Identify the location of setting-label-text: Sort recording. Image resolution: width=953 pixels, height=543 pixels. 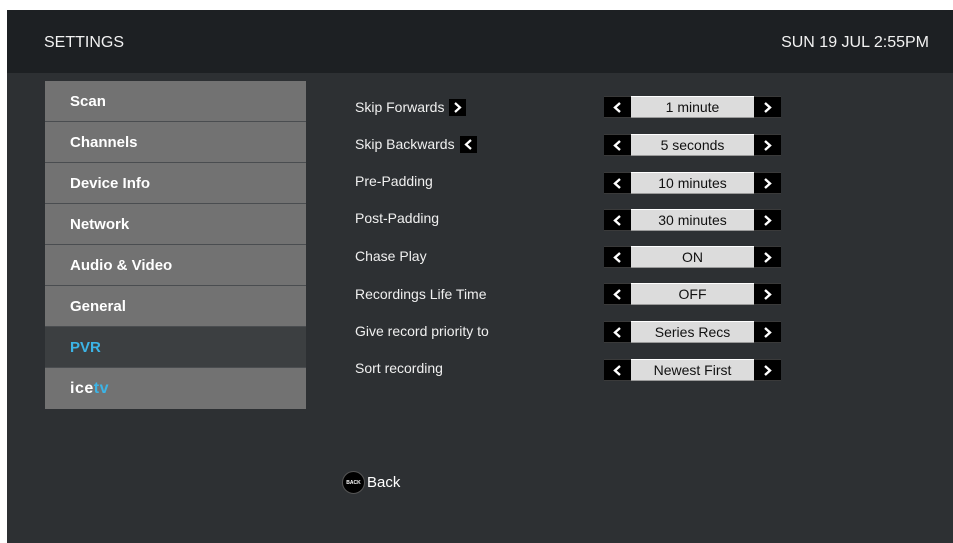
(399, 368).